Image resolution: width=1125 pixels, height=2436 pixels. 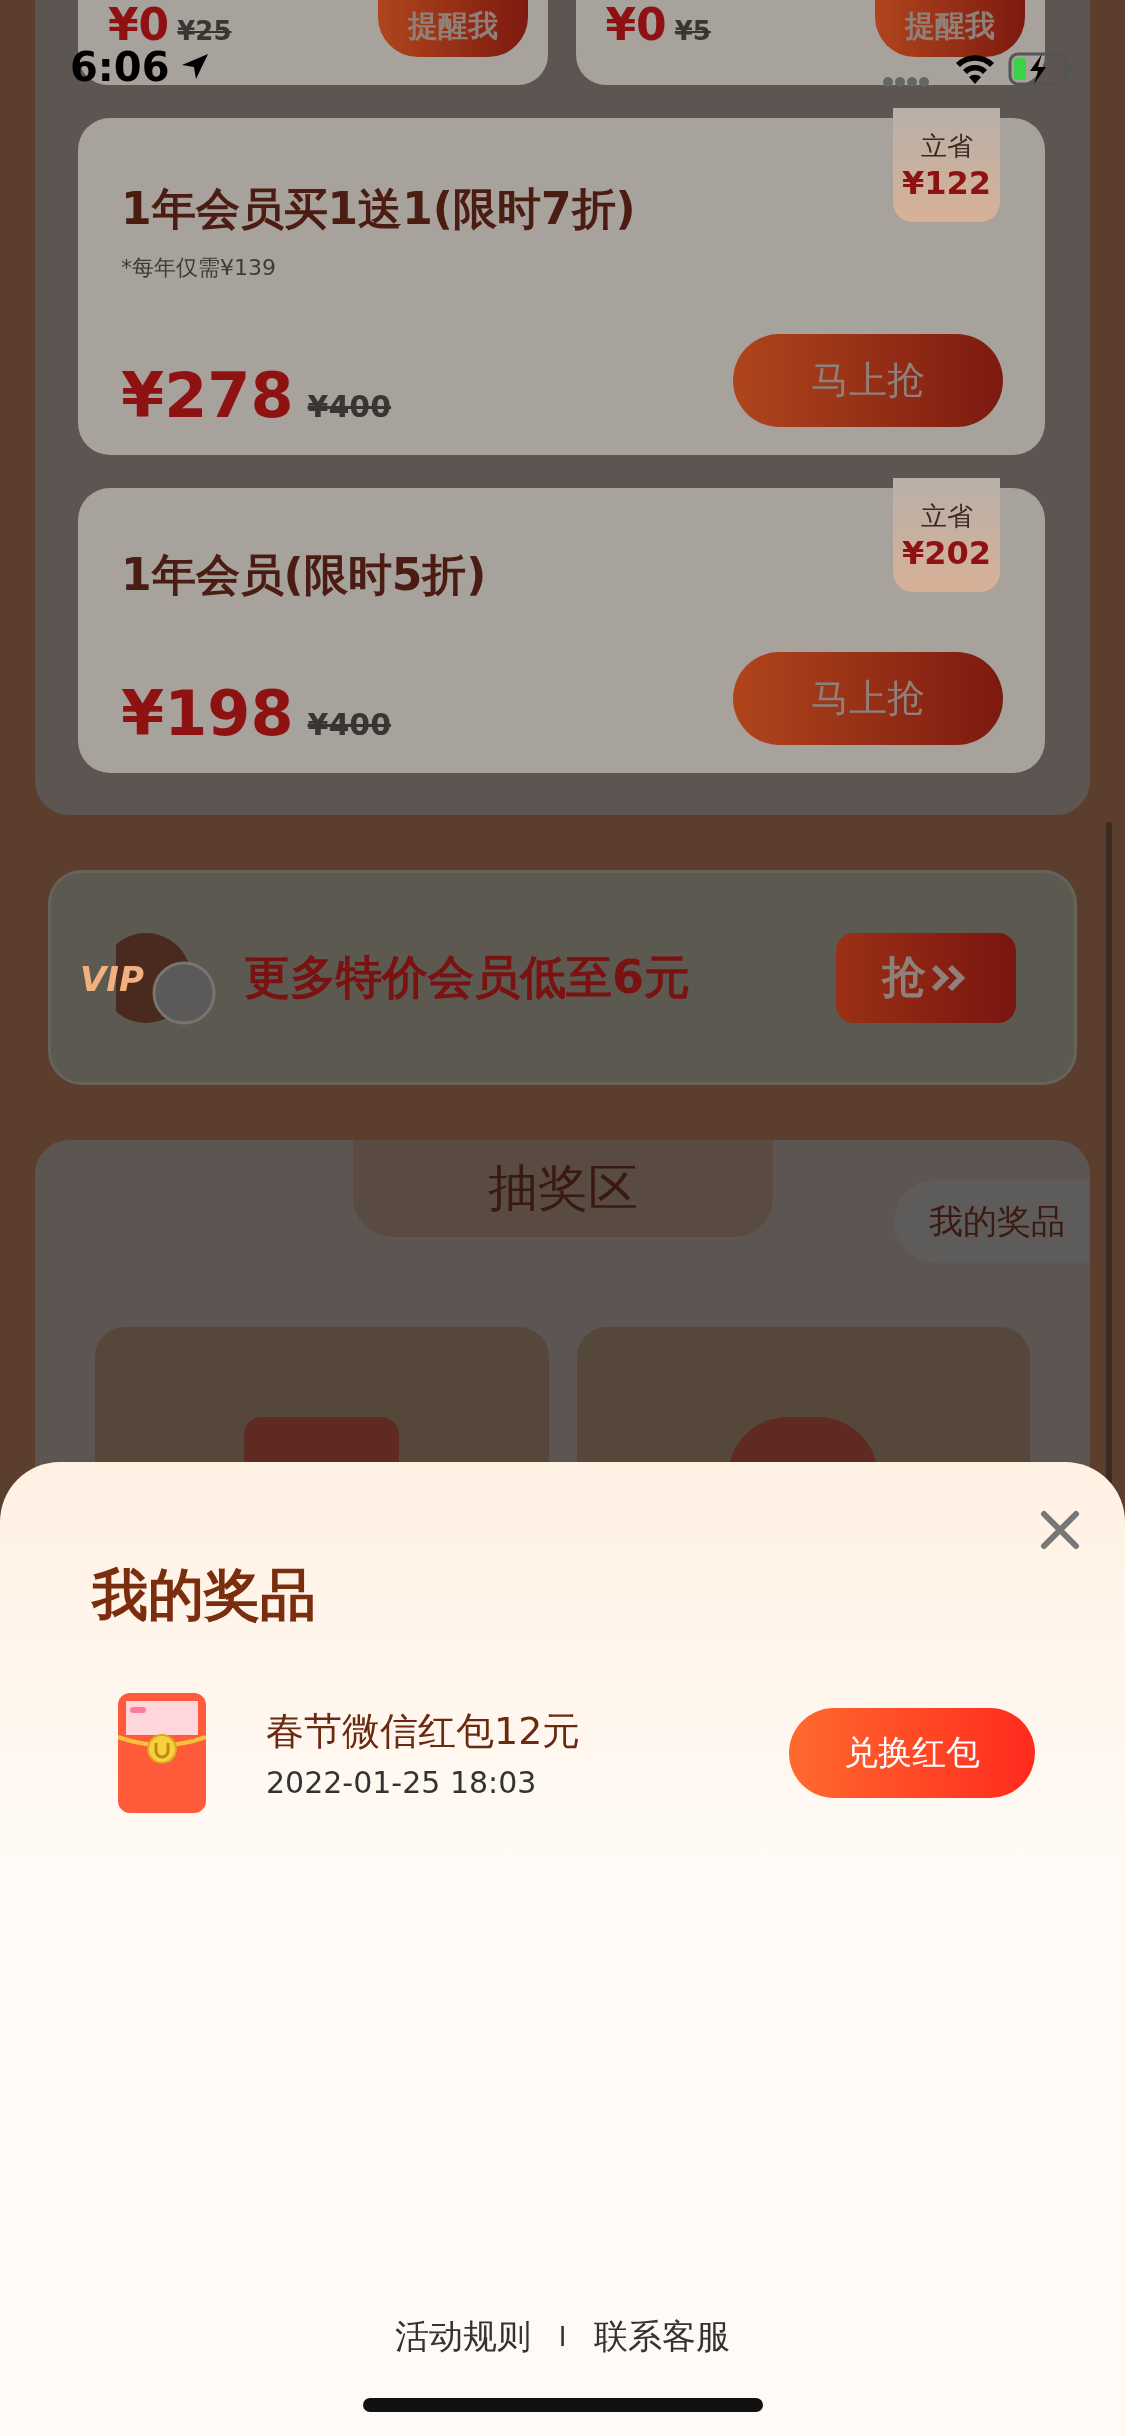 I want to click on original-price: ¥25, so click(x=204, y=31).